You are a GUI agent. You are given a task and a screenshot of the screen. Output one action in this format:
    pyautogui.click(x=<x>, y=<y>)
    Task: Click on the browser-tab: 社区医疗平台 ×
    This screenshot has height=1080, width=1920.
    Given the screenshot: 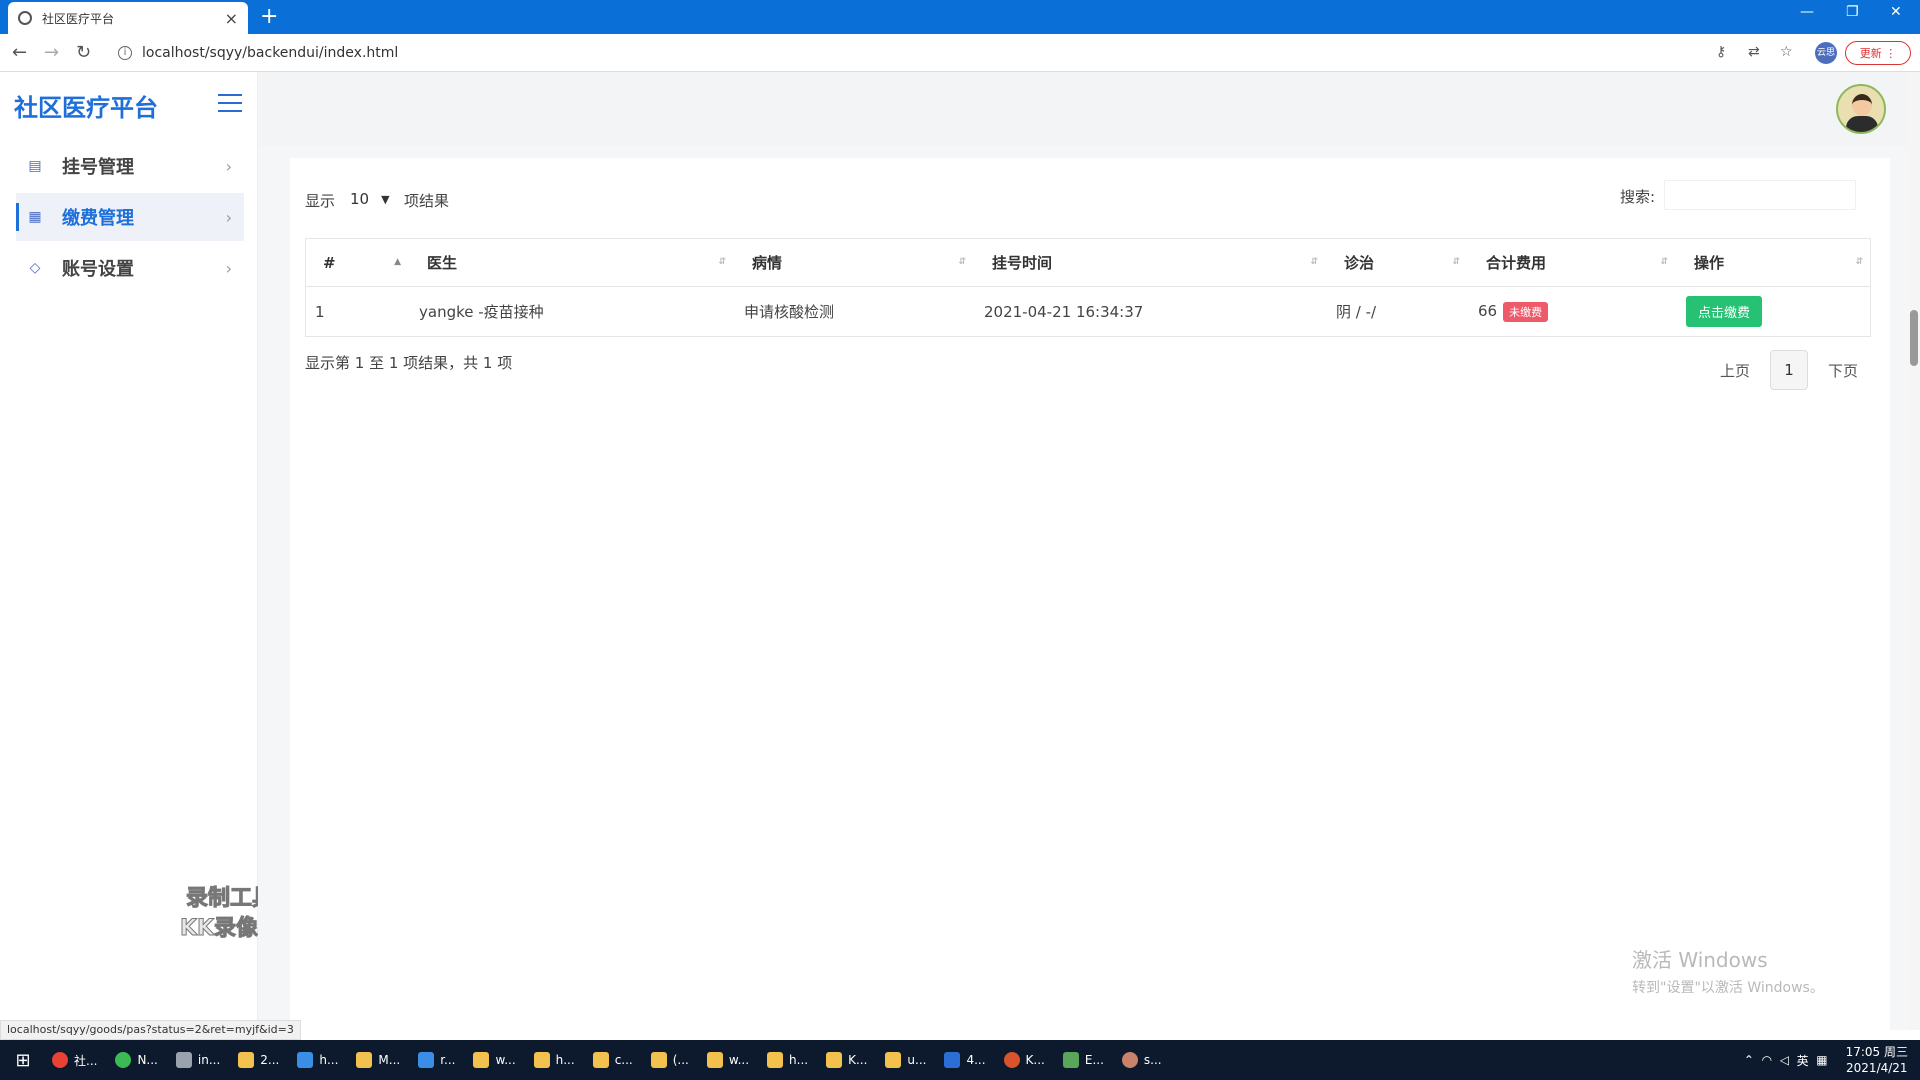 What is the action you would take?
    pyautogui.click(x=128, y=18)
    